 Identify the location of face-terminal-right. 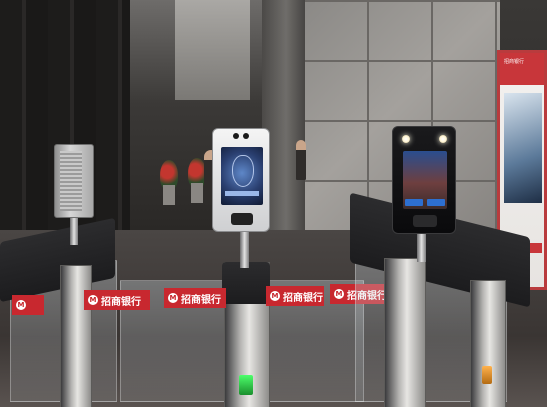
(424, 180).